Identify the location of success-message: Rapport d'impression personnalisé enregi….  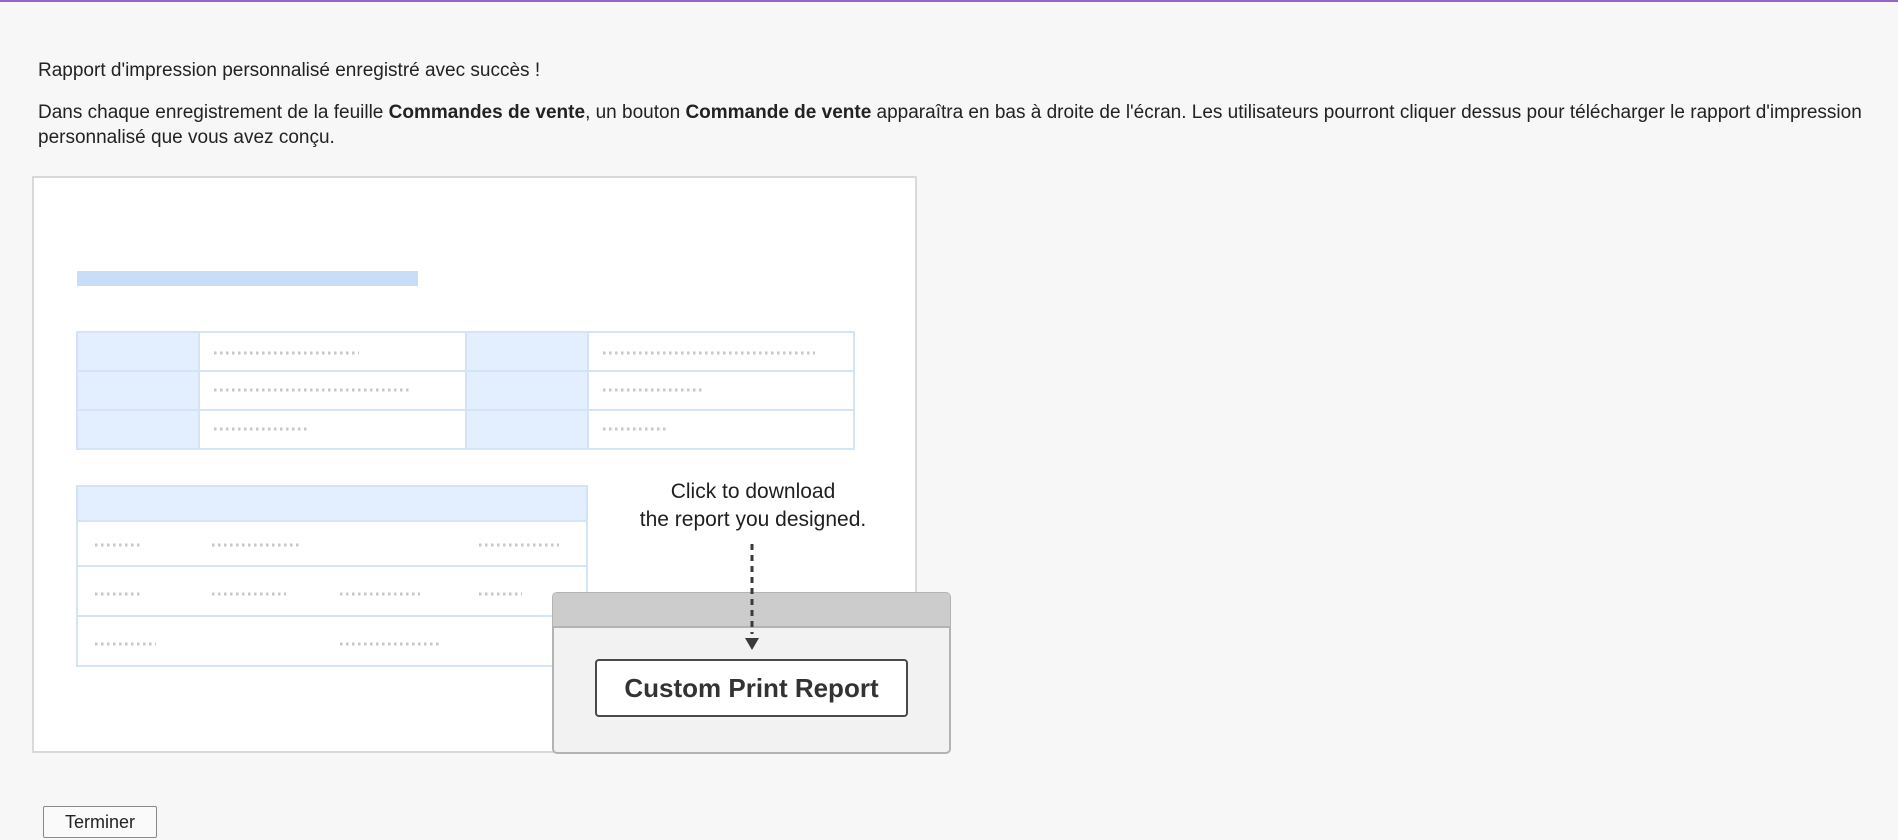
(289, 70).